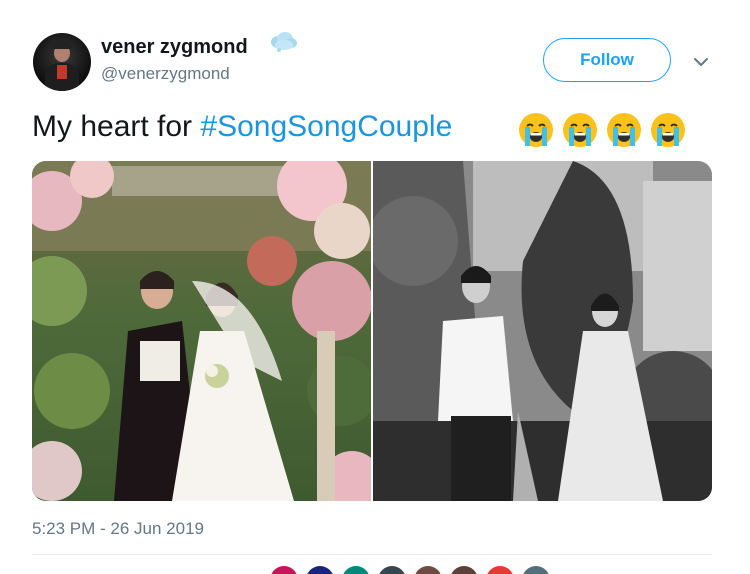 This screenshot has height=574, width=750. What do you see at coordinates (607, 60) in the screenshot?
I see `follow-button: Follow` at bounding box center [607, 60].